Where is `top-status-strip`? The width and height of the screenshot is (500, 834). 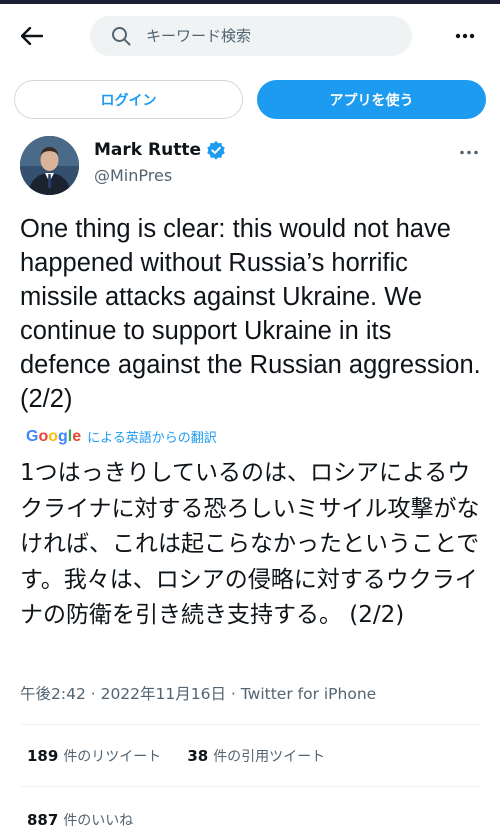 top-status-strip is located at coordinates (250, 2).